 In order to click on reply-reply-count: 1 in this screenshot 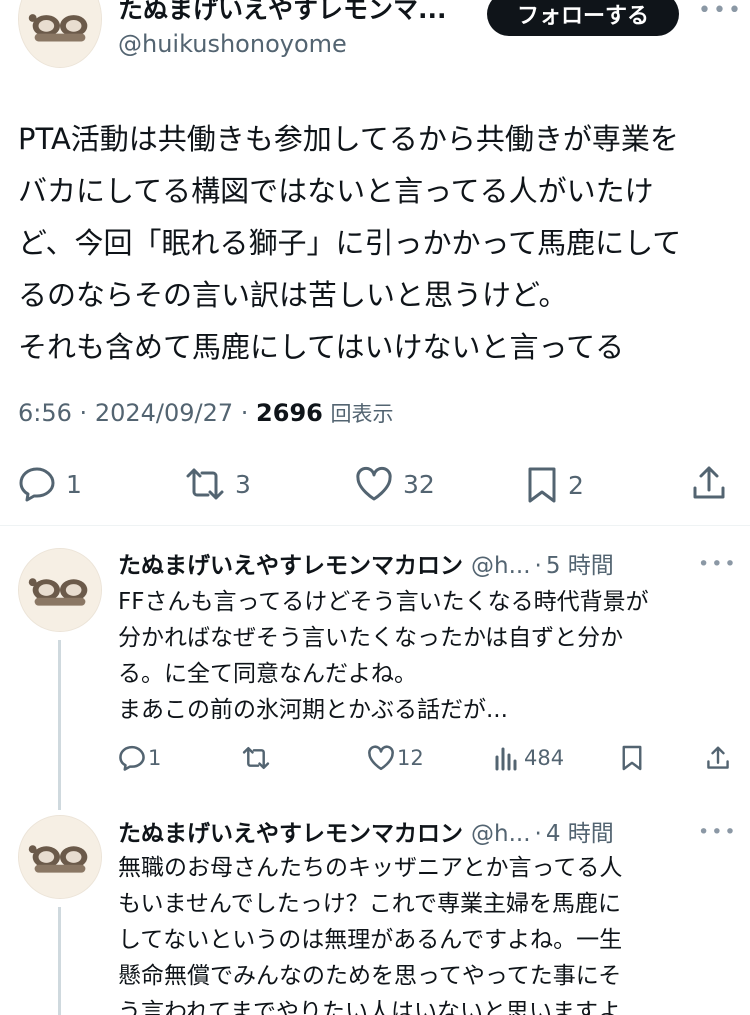, I will do `click(155, 758)`.